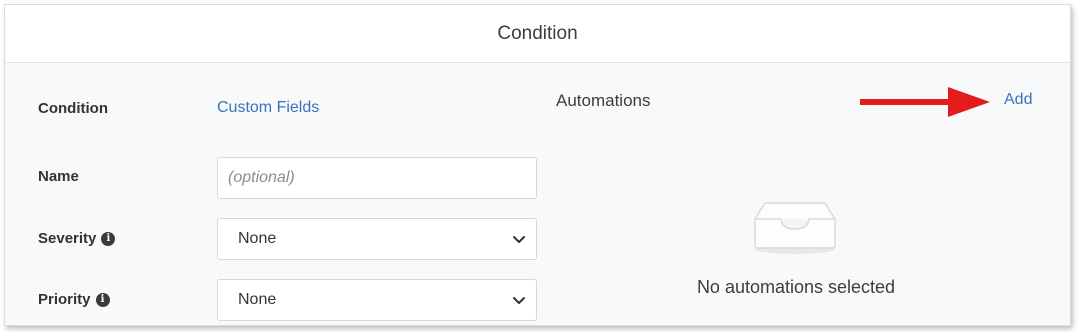  I want to click on add-automation-link: Add, so click(1018, 100).